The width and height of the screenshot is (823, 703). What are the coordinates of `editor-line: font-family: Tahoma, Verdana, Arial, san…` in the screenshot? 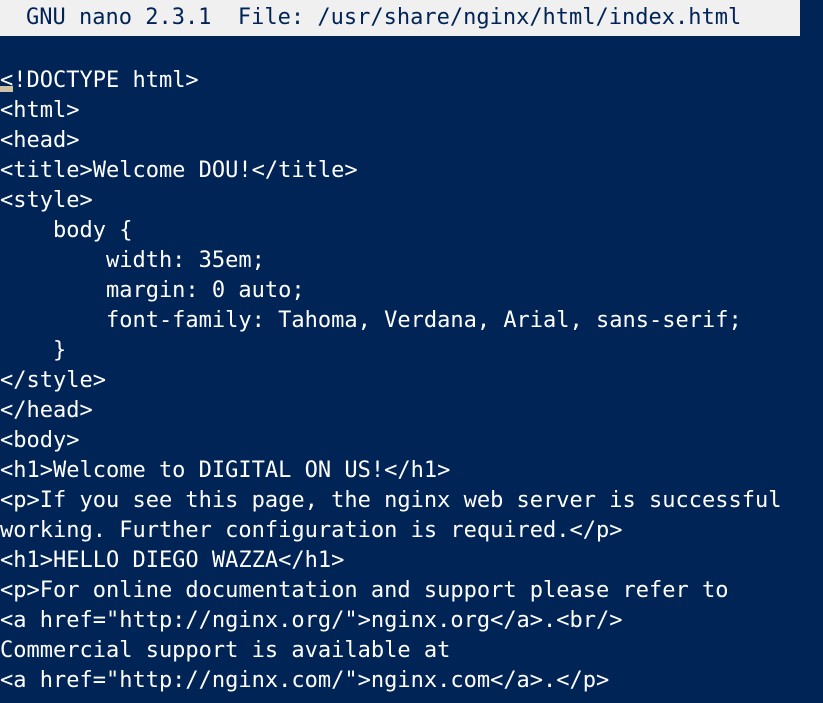 It's located at (411, 321).